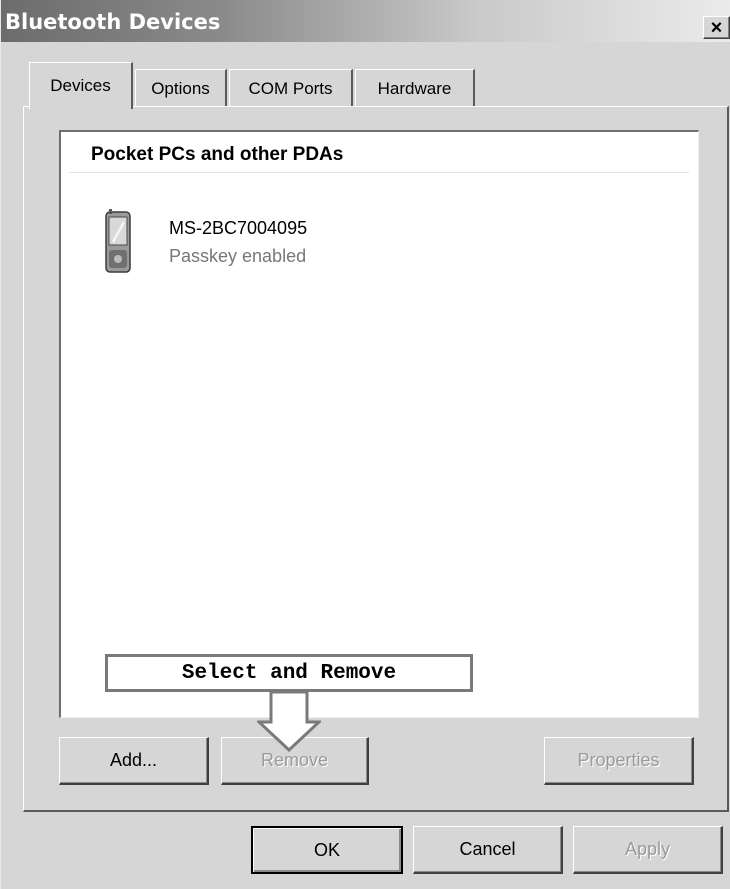 This screenshot has height=889, width=730. I want to click on annotation-callout-text: Select and Remove, so click(289, 673).